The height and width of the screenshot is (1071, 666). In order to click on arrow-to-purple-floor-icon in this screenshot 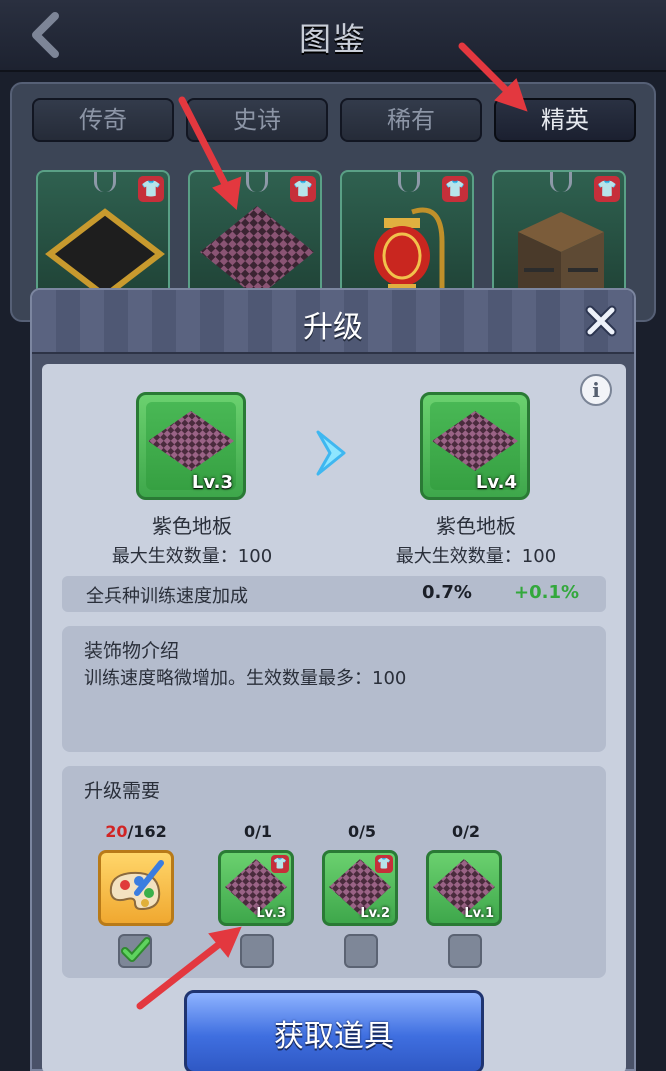, I will do `click(210, 153)`.